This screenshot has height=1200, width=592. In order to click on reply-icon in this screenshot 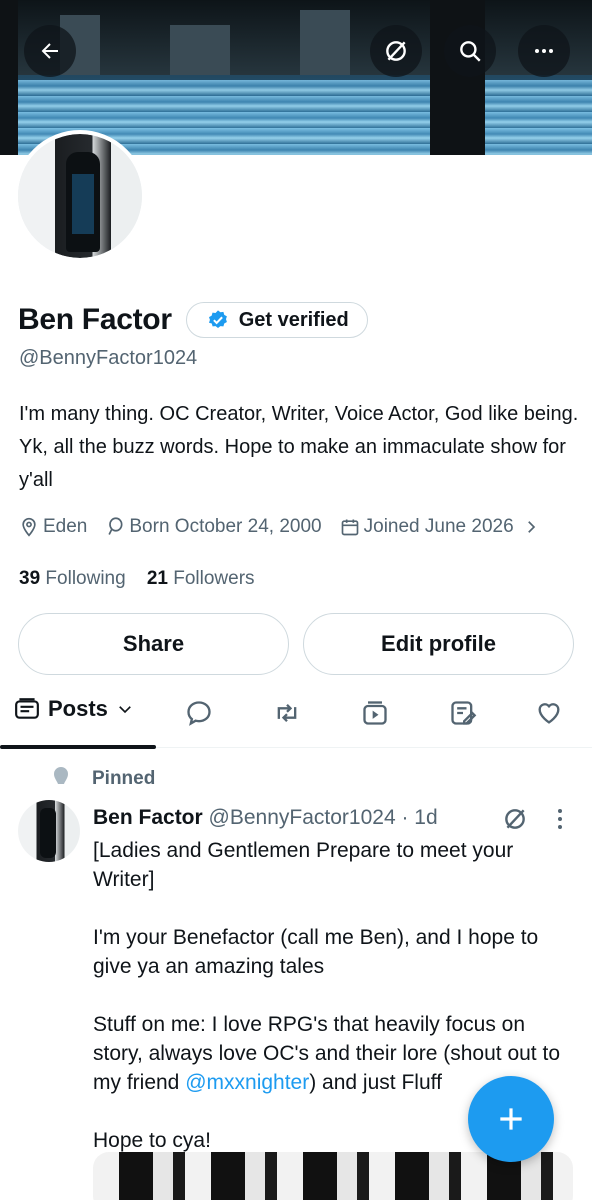, I will do `click(199, 713)`.